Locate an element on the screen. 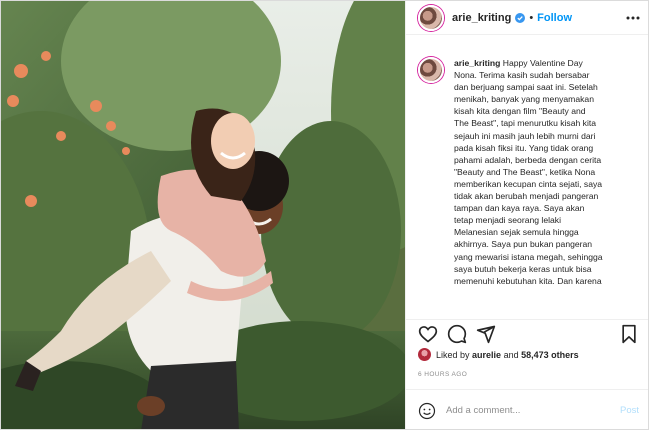 The image size is (649, 430). caption-line: The Beast", tapi menurutku kisah kita is located at coordinates (525, 123).